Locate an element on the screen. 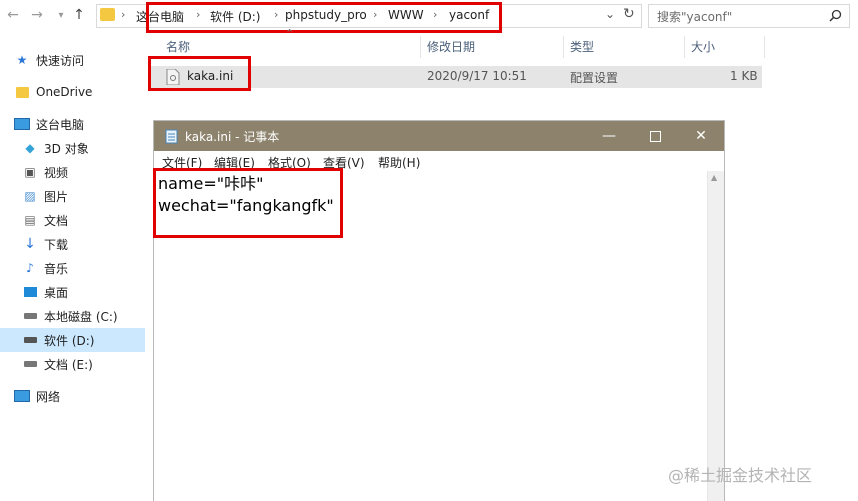 The height and width of the screenshot is (501, 858). sidebar-item-pictures: ▨ 图片 is located at coordinates (80, 196).